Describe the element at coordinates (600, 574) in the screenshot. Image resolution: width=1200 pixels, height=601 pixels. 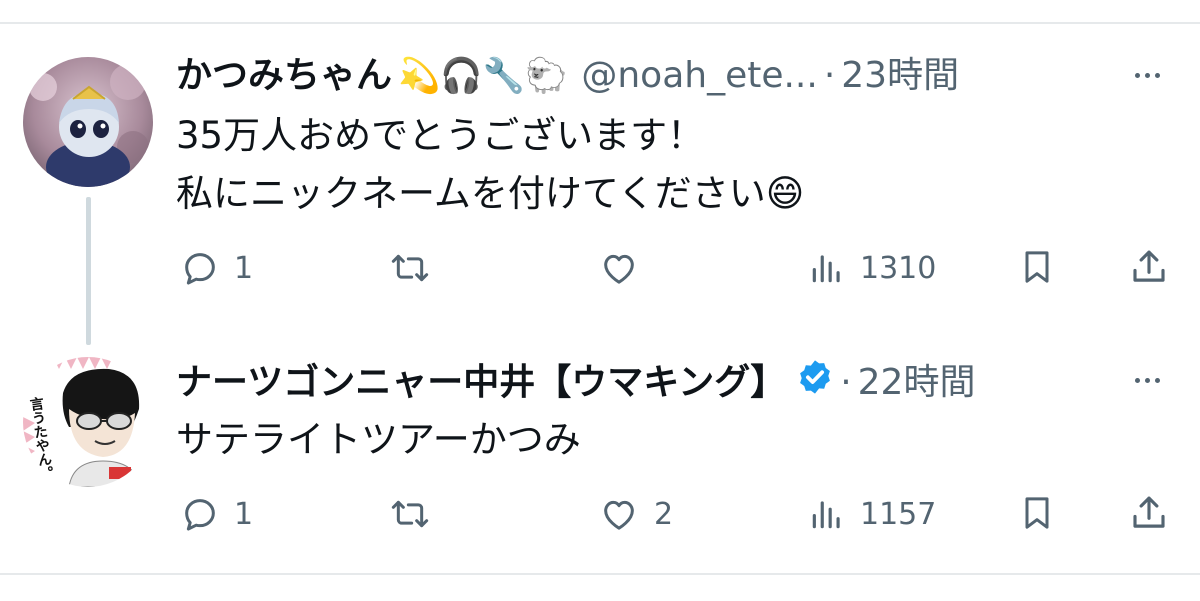
I see `bottom-divider` at that location.